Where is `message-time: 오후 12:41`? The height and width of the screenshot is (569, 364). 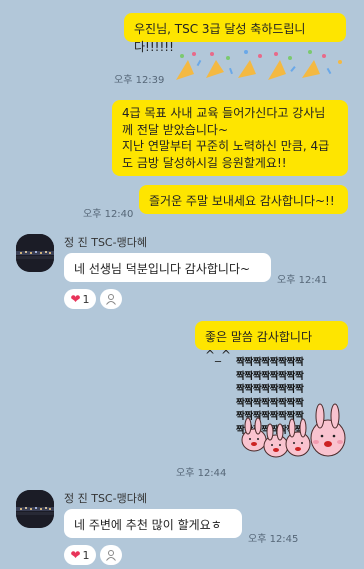
message-time: 오후 12:41 is located at coordinates (302, 280).